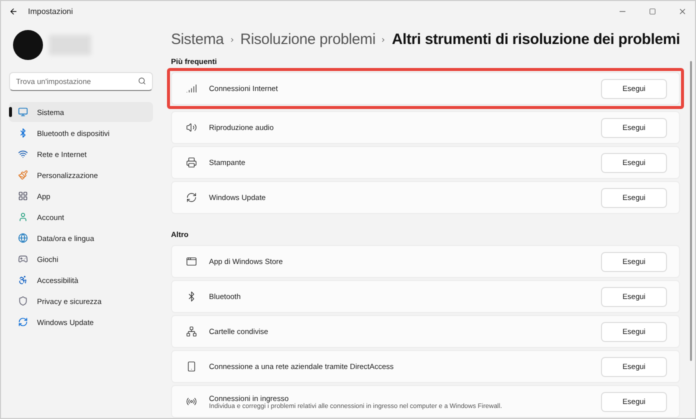 Image resolution: width=696 pixels, height=419 pixels. I want to click on app-window-icon, so click(191, 261).